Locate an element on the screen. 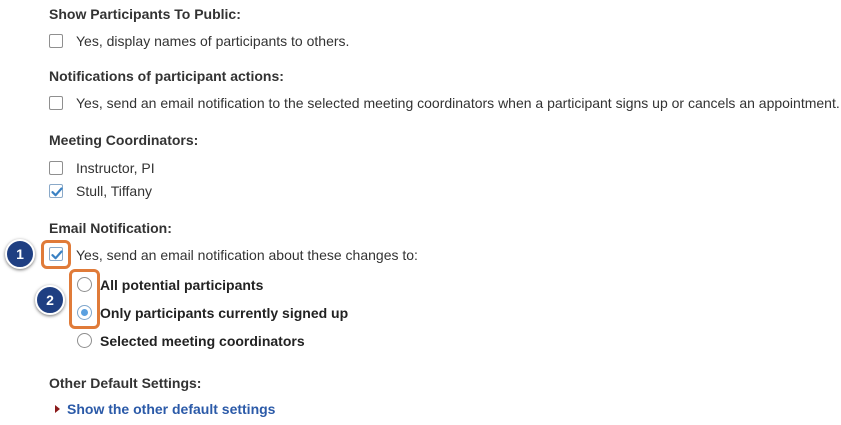 The width and height of the screenshot is (841, 425). show-other-defaults-link: Show the other default settings is located at coordinates (171, 409).